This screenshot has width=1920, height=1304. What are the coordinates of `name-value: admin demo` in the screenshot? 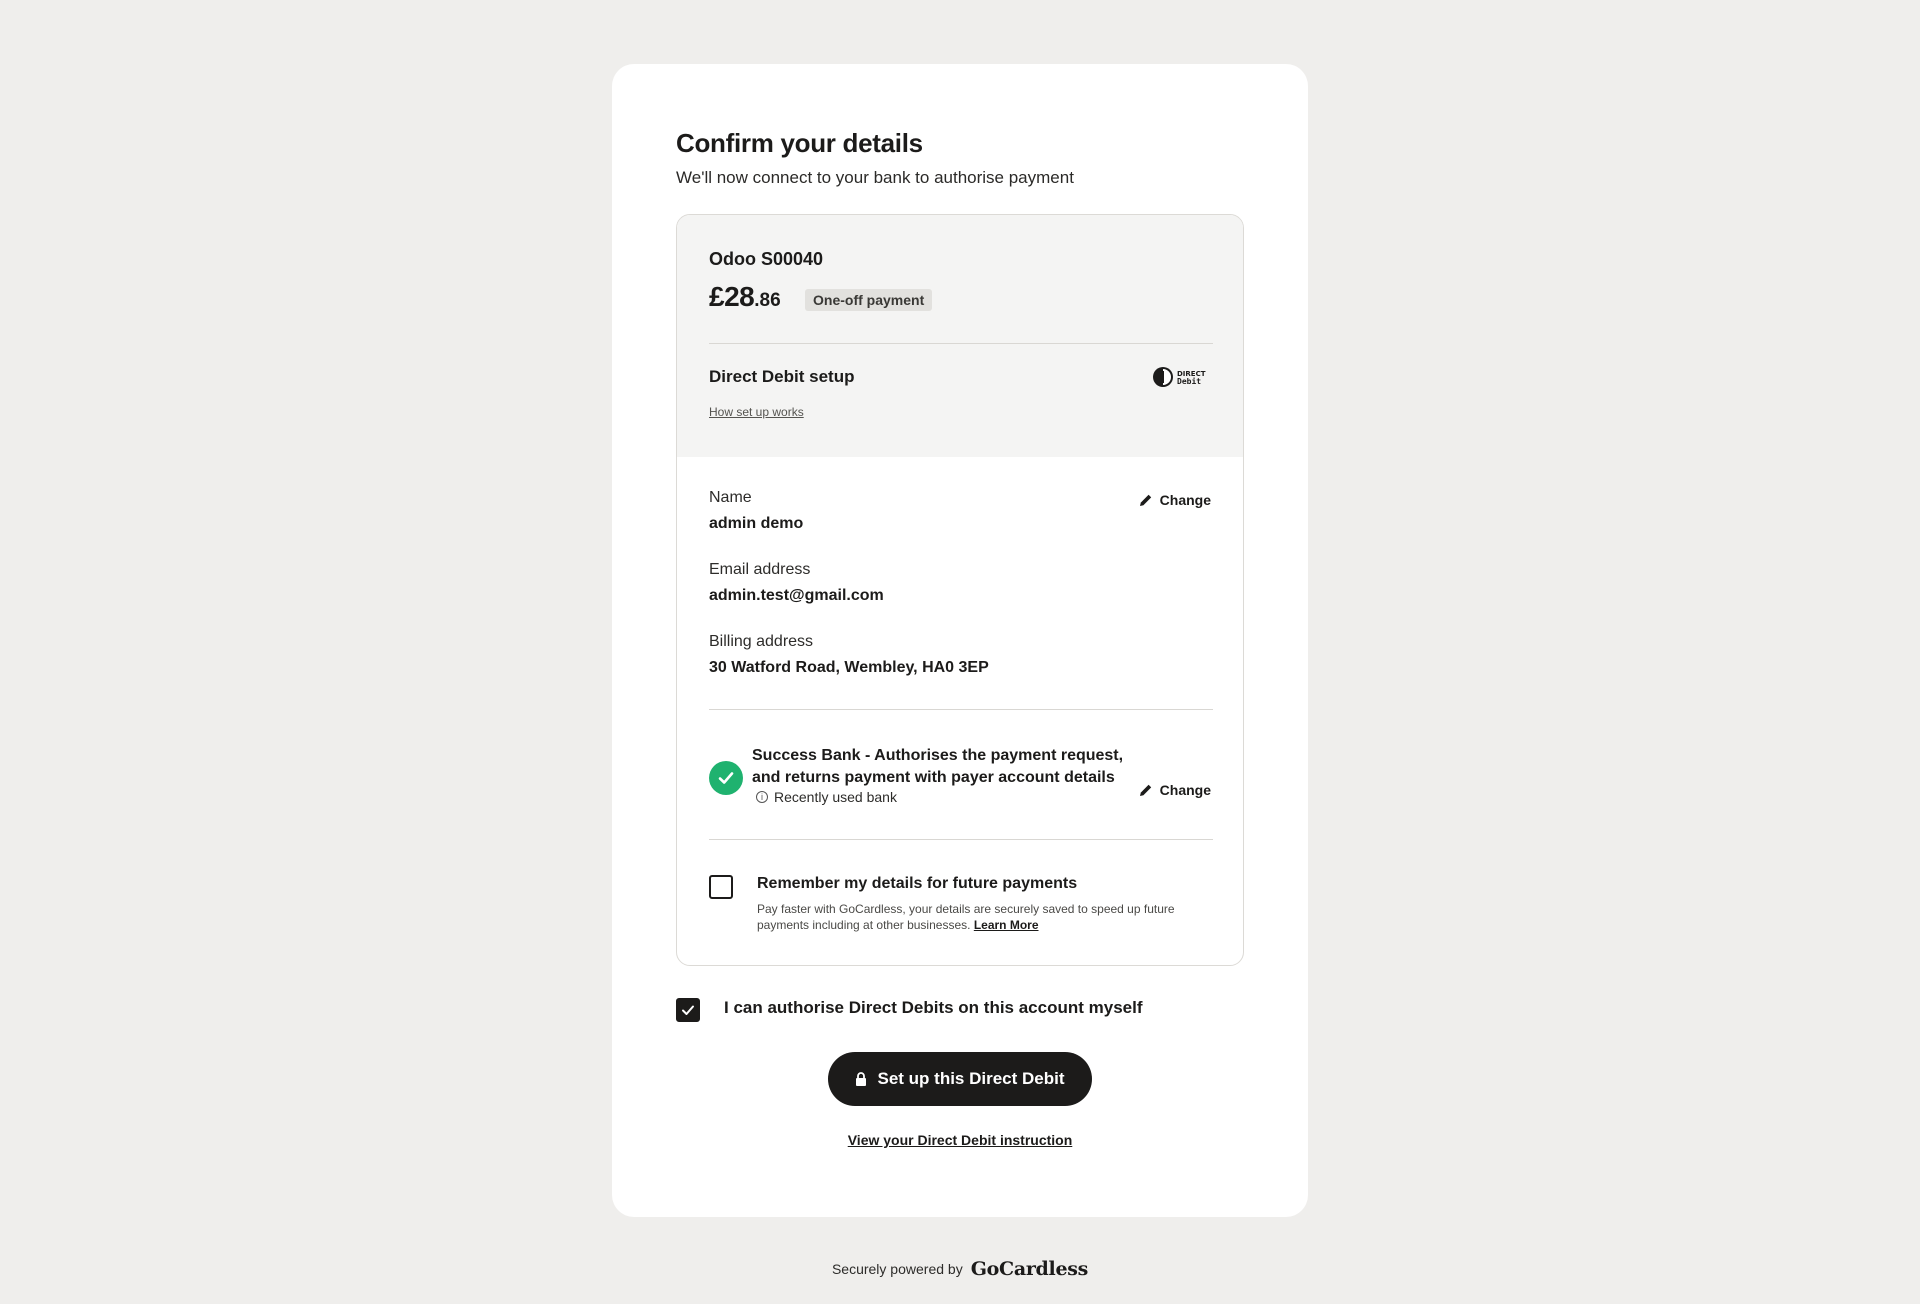 It's located at (756, 523).